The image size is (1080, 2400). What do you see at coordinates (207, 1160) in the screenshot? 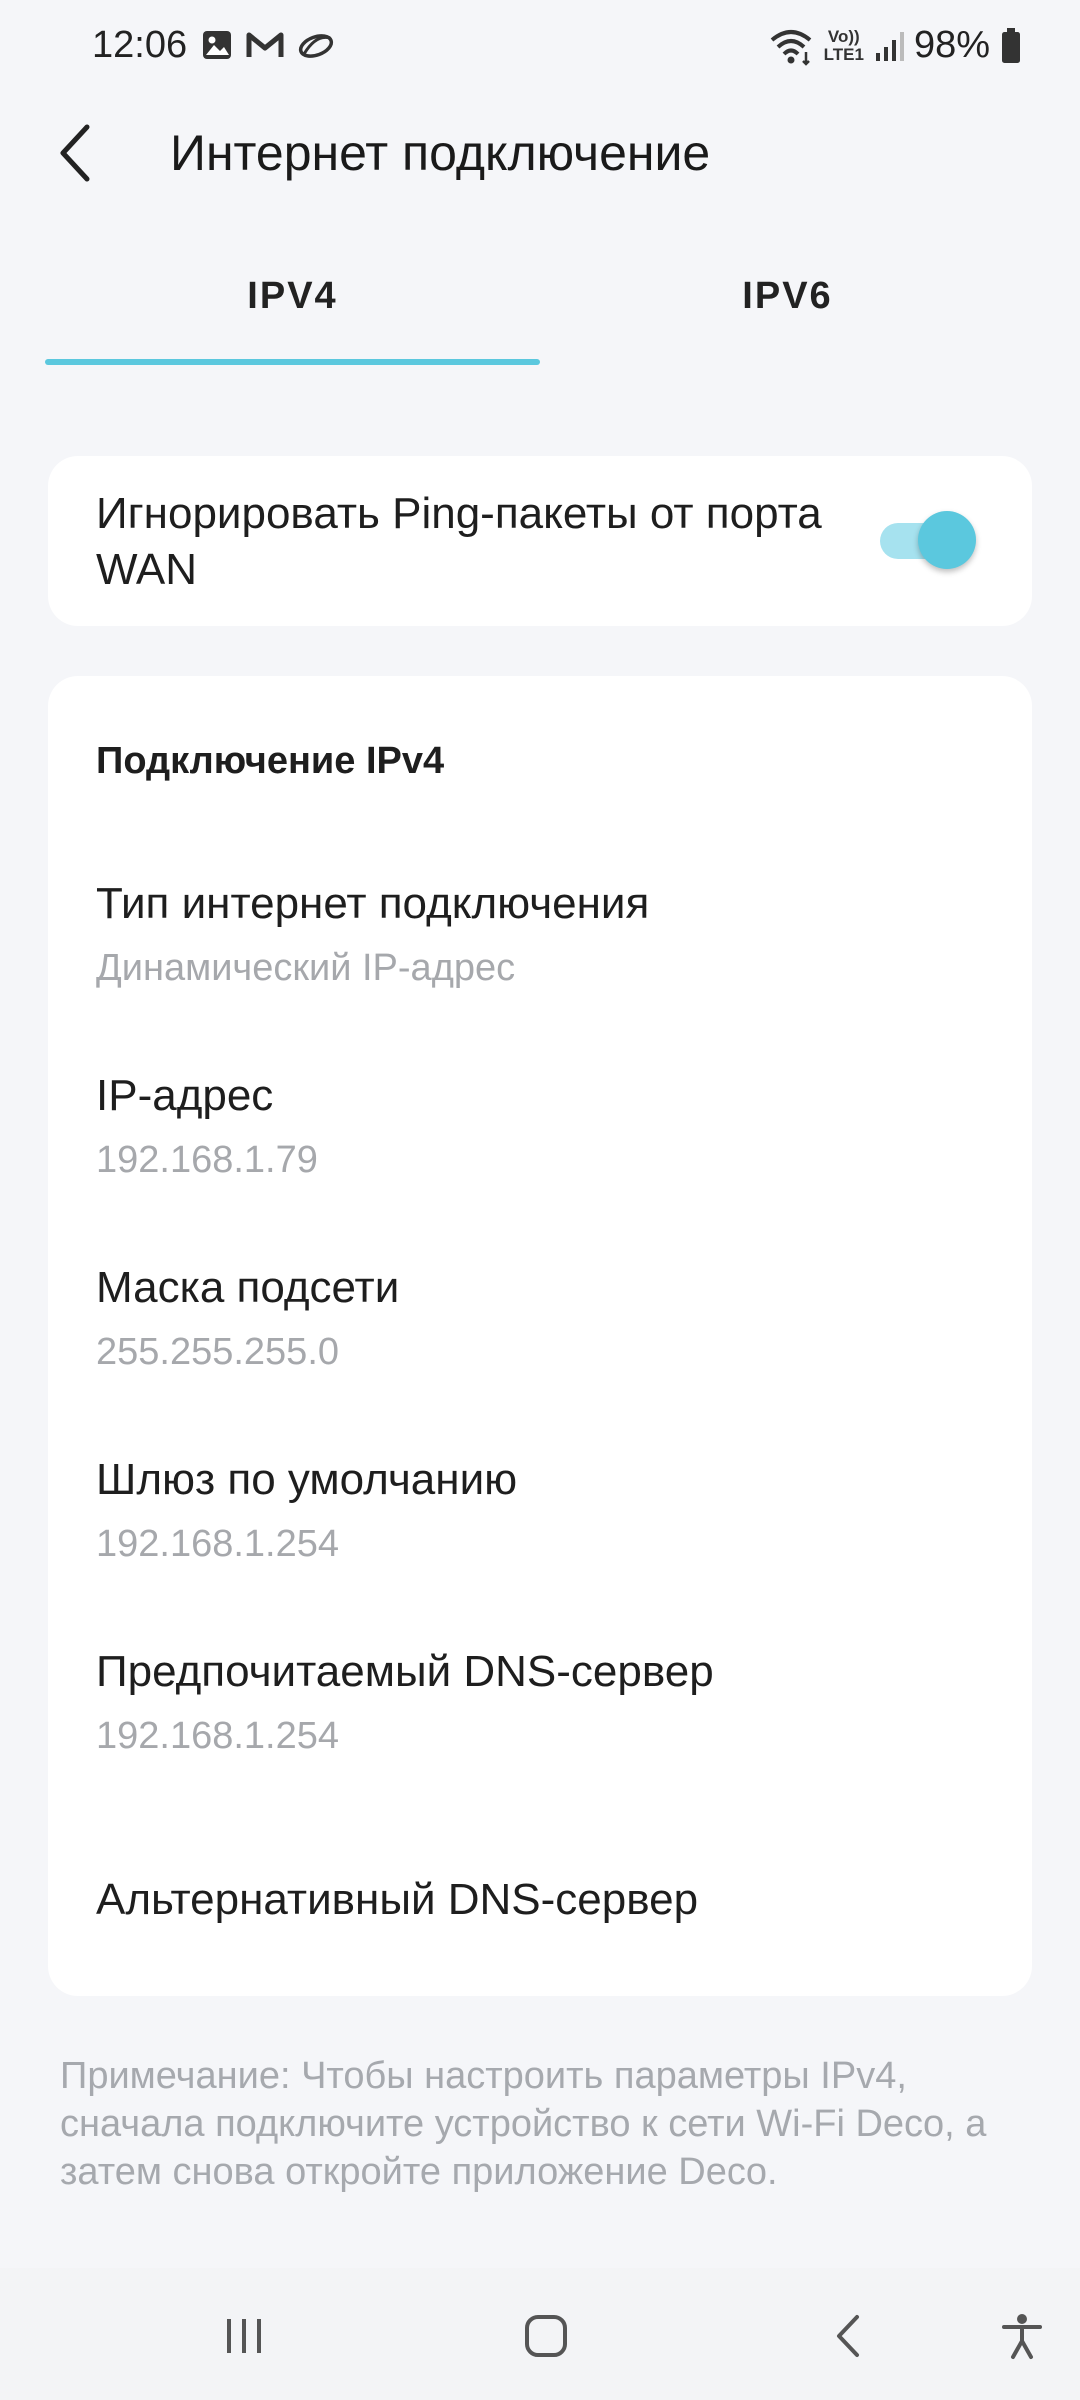
I see `field-value: 192.168.1.79` at bounding box center [207, 1160].